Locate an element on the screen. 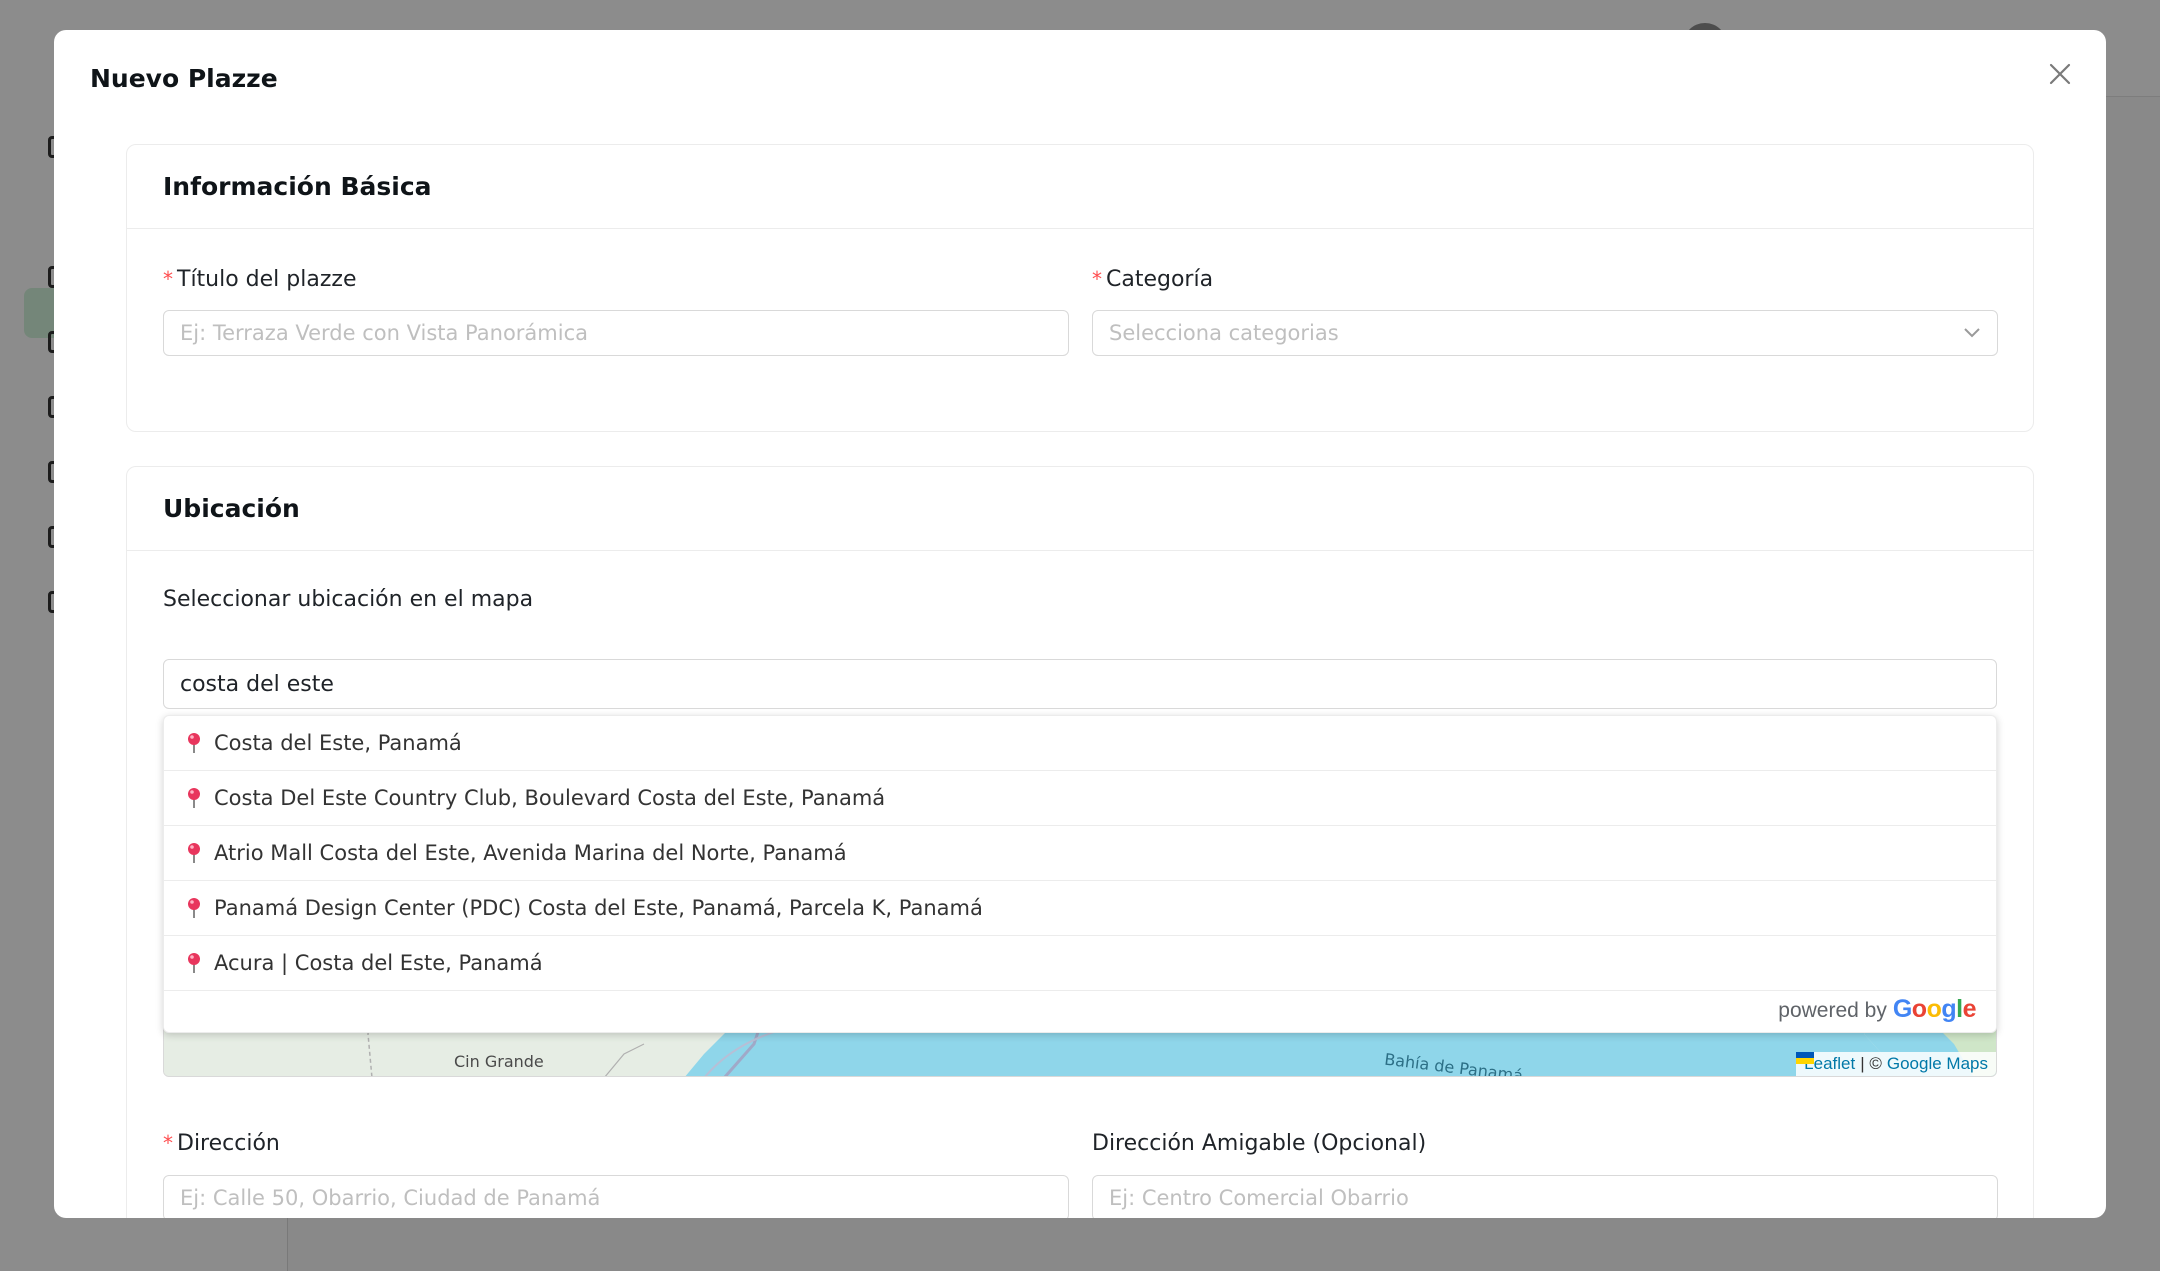 The image size is (2160, 1271). title-input is located at coordinates (616, 333).